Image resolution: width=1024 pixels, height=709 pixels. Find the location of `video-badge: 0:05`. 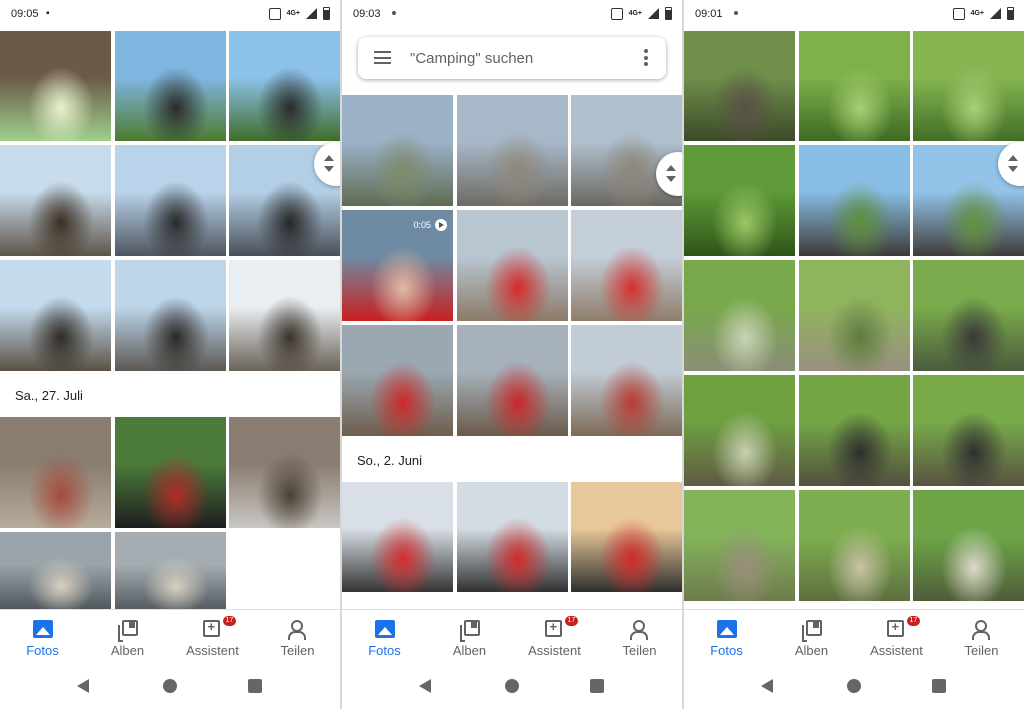

video-badge: 0:05 is located at coordinates (430, 225).